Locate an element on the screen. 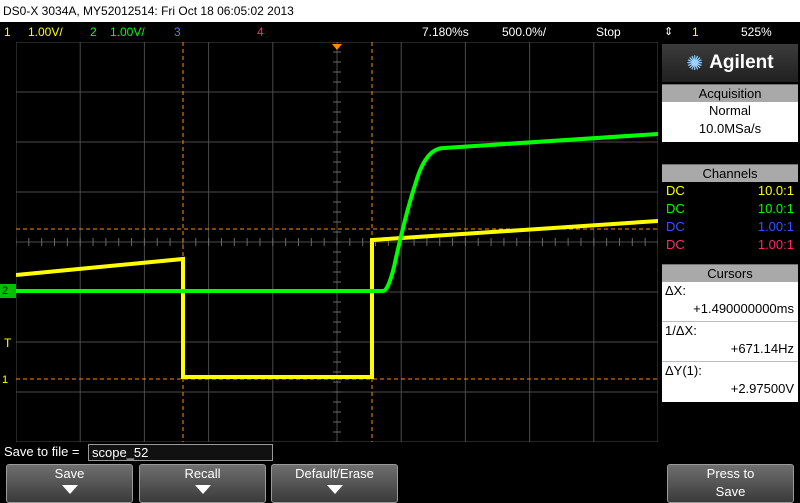 This screenshot has width=800, height=503. channel-row-2: DC 10.0:1 is located at coordinates (730, 209).